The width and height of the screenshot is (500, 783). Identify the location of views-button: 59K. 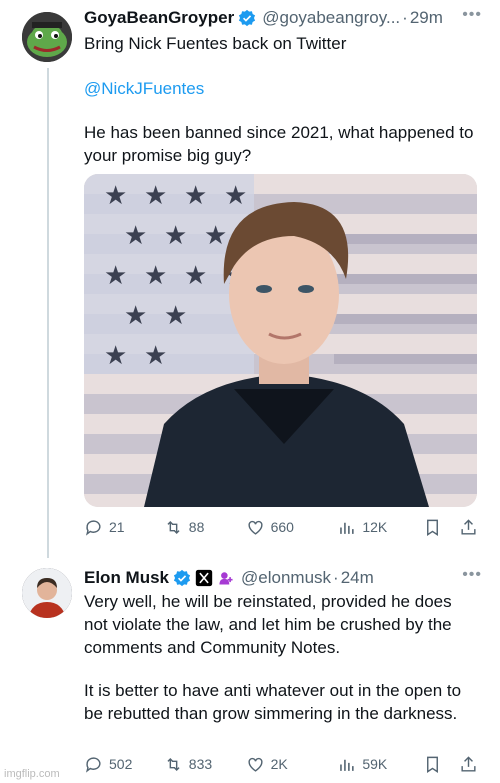
(380, 764).